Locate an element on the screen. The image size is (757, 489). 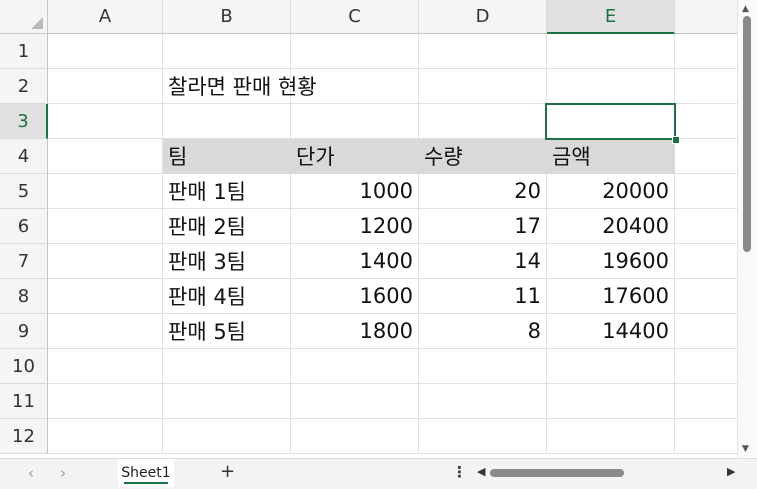
row-header-12: 12 is located at coordinates (24, 436).